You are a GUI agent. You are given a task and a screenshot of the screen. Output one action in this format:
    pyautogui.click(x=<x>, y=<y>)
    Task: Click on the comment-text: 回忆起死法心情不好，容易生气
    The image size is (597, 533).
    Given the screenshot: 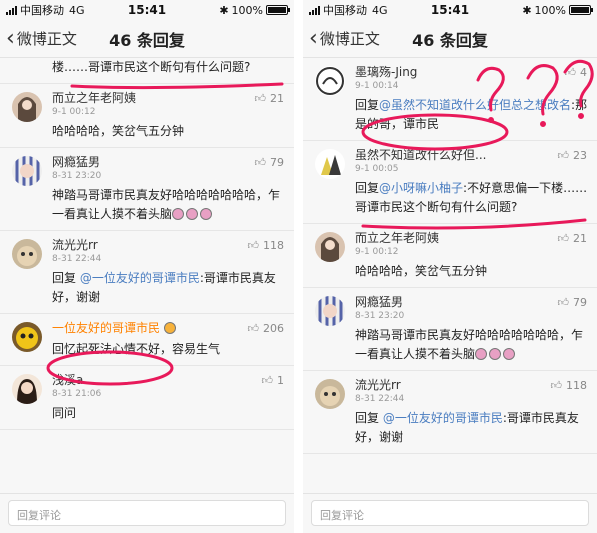 What is the action you would take?
    pyautogui.click(x=136, y=349)
    